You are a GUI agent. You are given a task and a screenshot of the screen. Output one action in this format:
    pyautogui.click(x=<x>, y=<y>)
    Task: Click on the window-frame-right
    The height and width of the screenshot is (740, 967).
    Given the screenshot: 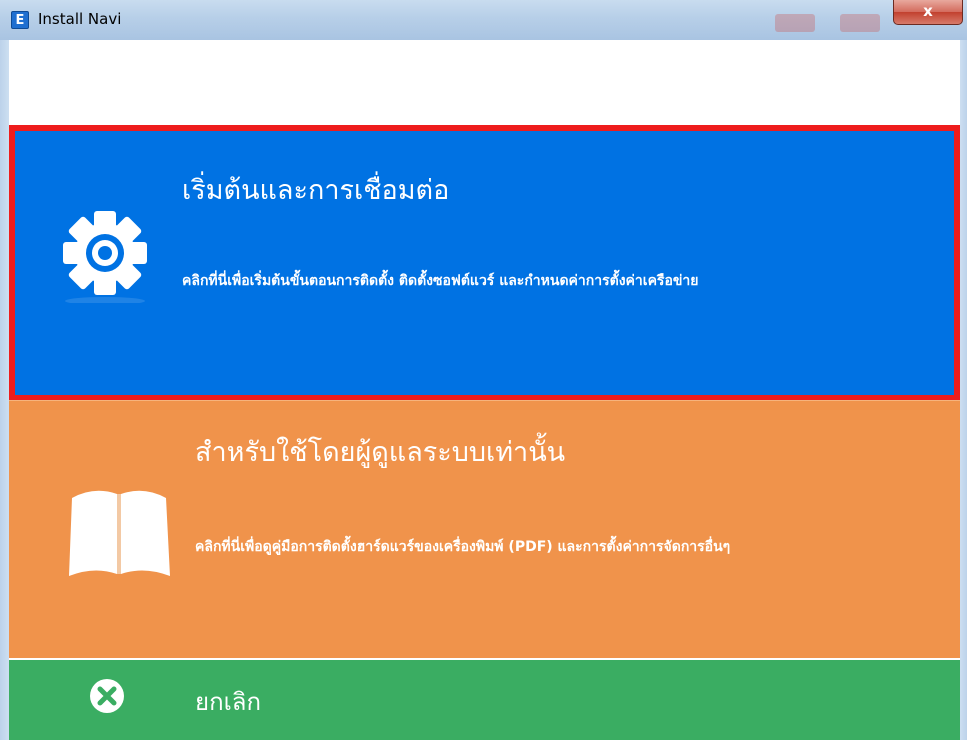 What is the action you would take?
    pyautogui.click(x=963, y=390)
    